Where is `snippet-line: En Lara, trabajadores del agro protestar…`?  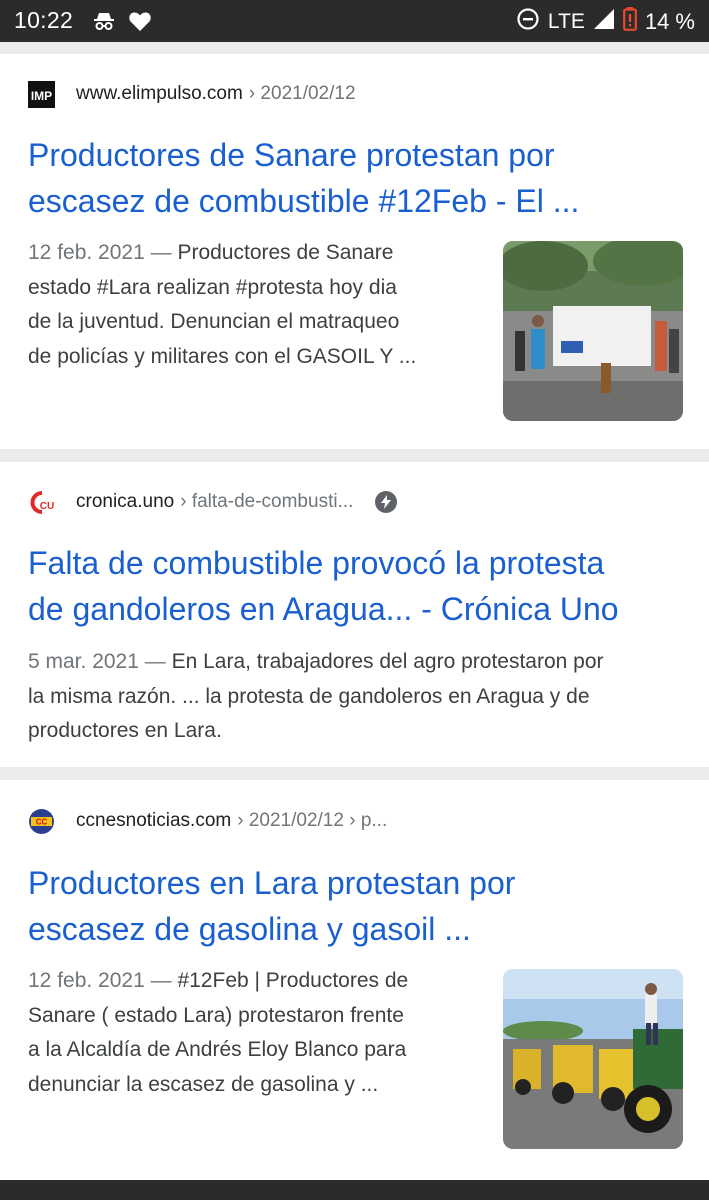
snippet-line: En Lara, trabajadores del agro protestar… is located at coordinates (387, 661).